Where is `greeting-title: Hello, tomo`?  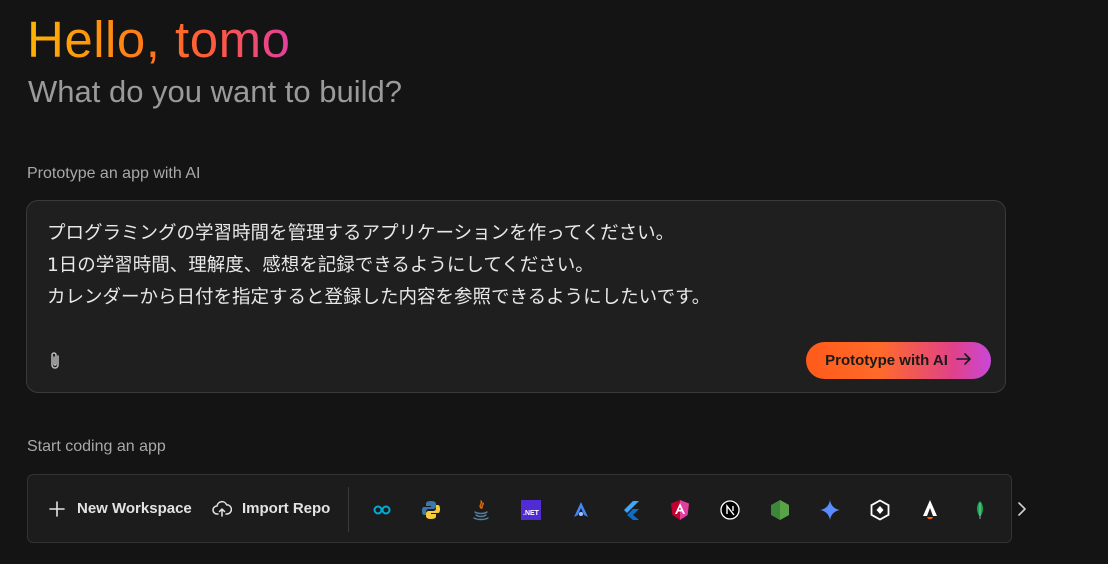 greeting-title: Hello, tomo is located at coordinates (159, 39).